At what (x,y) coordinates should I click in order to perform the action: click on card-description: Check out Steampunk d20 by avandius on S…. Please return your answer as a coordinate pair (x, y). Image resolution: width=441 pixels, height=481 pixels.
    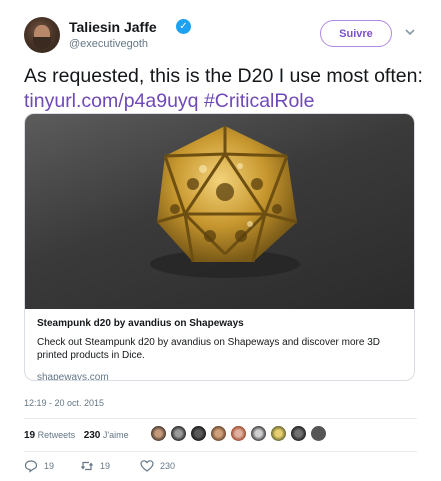
    Looking at the image, I should click on (208, 349).